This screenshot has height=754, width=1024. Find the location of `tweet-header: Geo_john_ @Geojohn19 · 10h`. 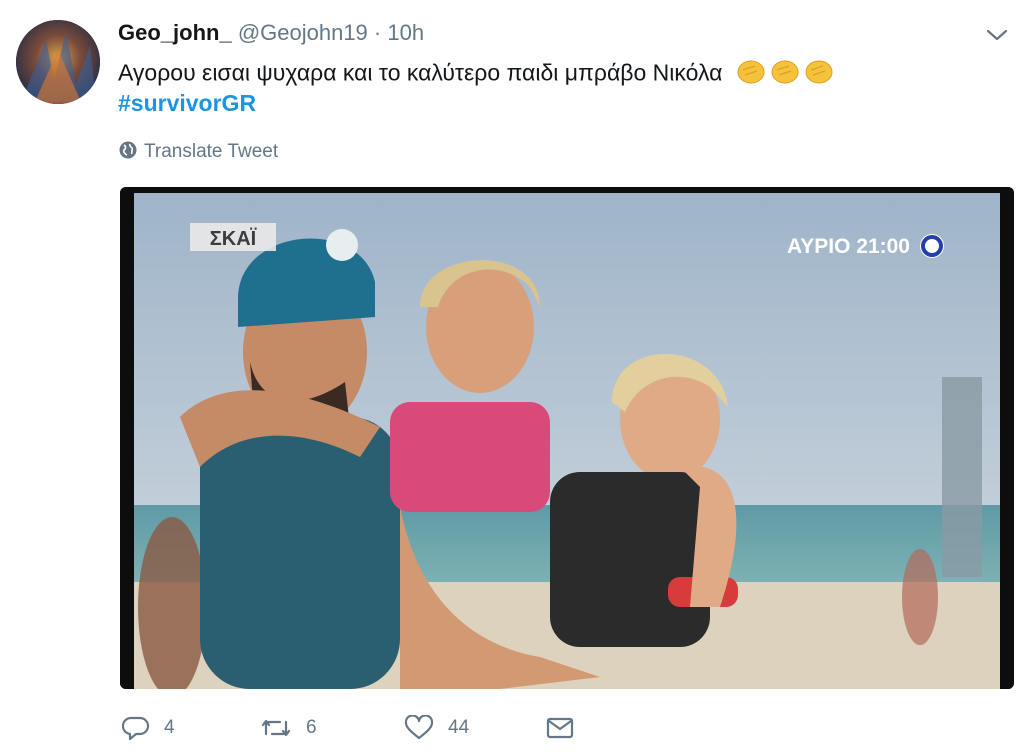

tweet-header: Geo_john_ @Geojohn19 · 10h is located at coordinates (271, 33).